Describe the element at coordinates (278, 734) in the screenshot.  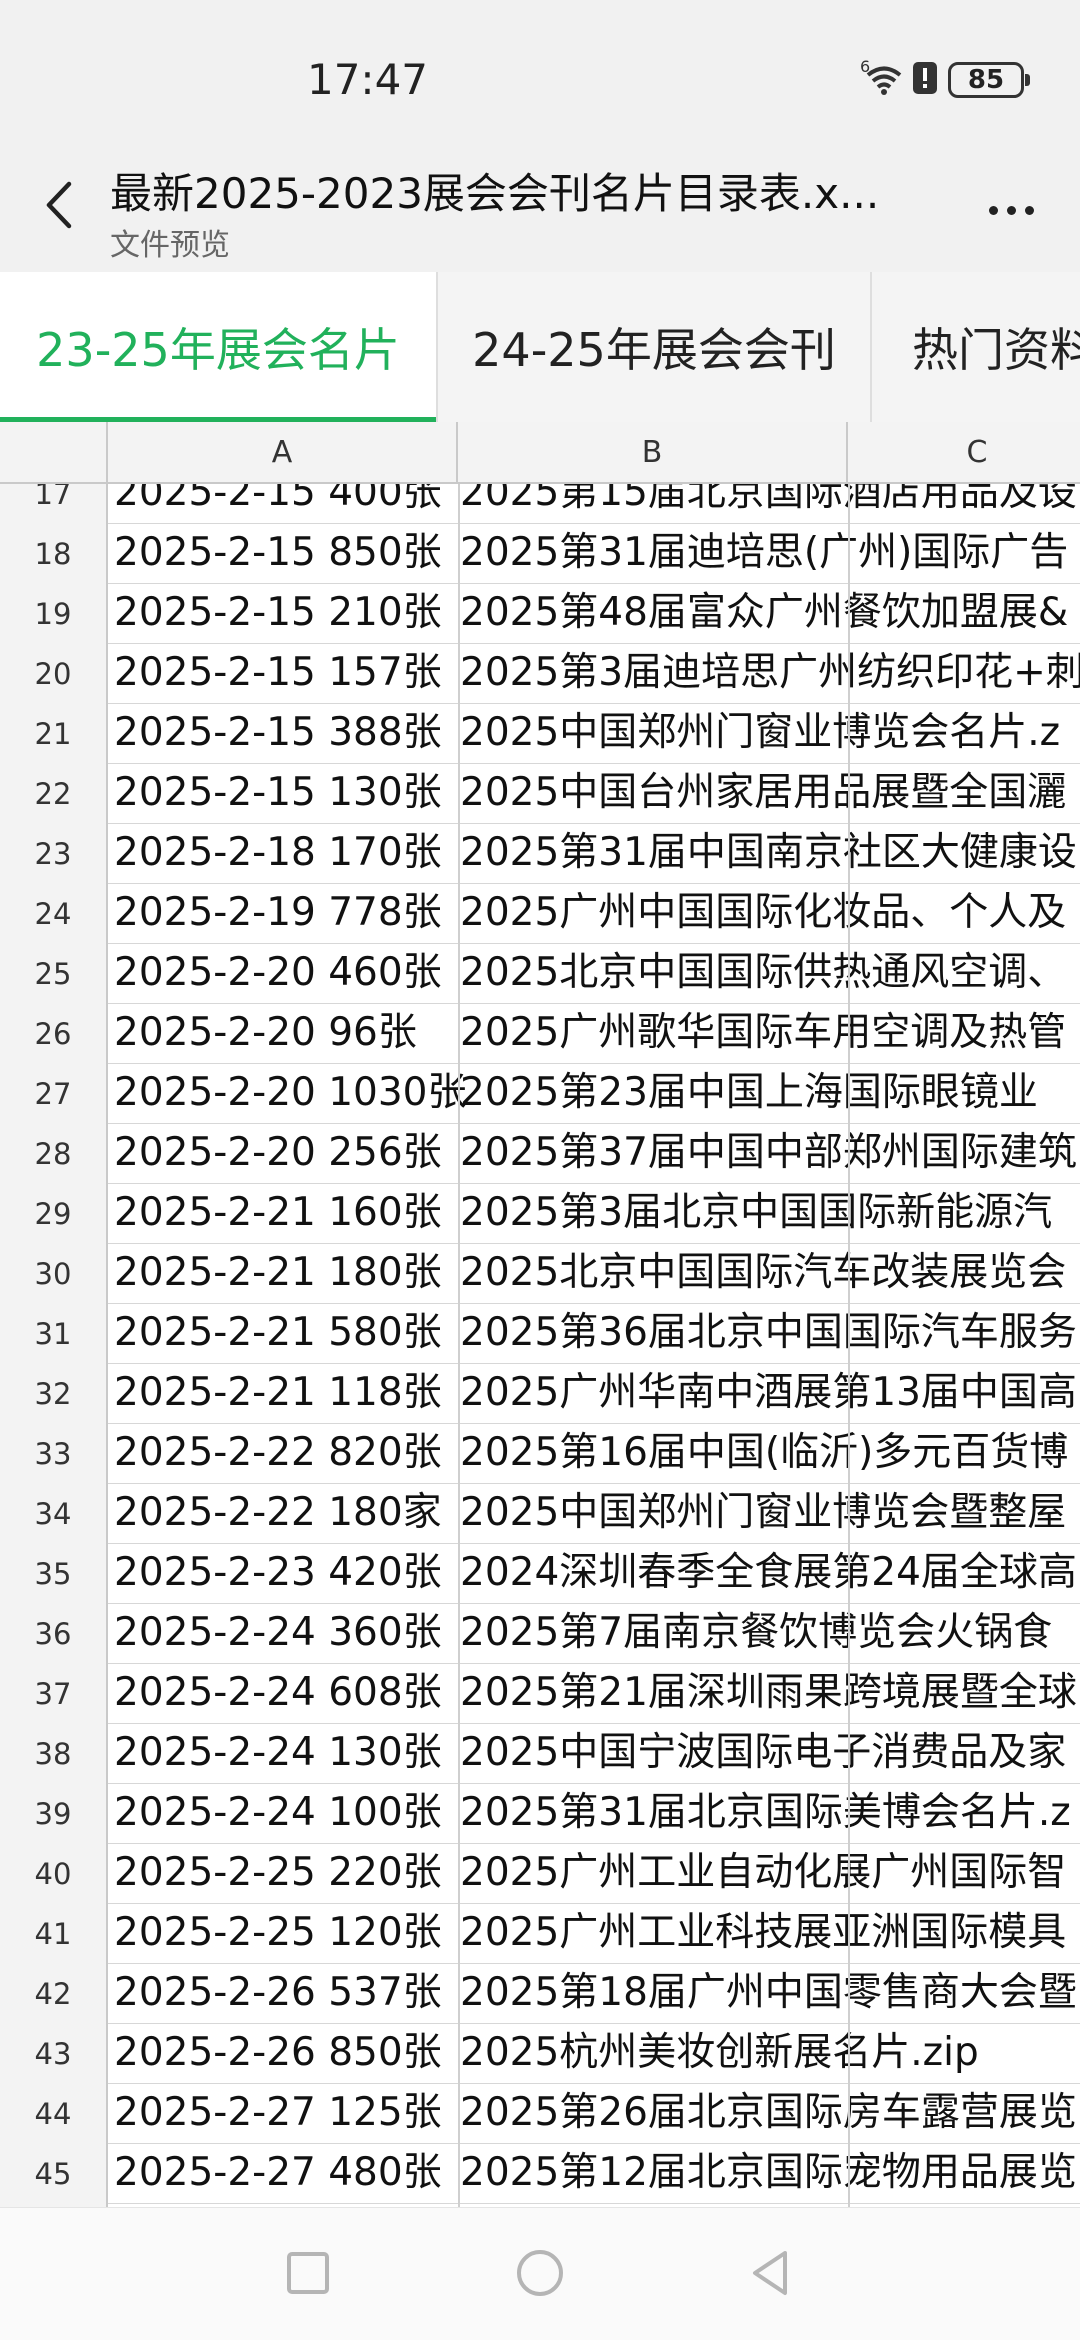
I see `cell-a: 2025-2-15 388张` at that location.